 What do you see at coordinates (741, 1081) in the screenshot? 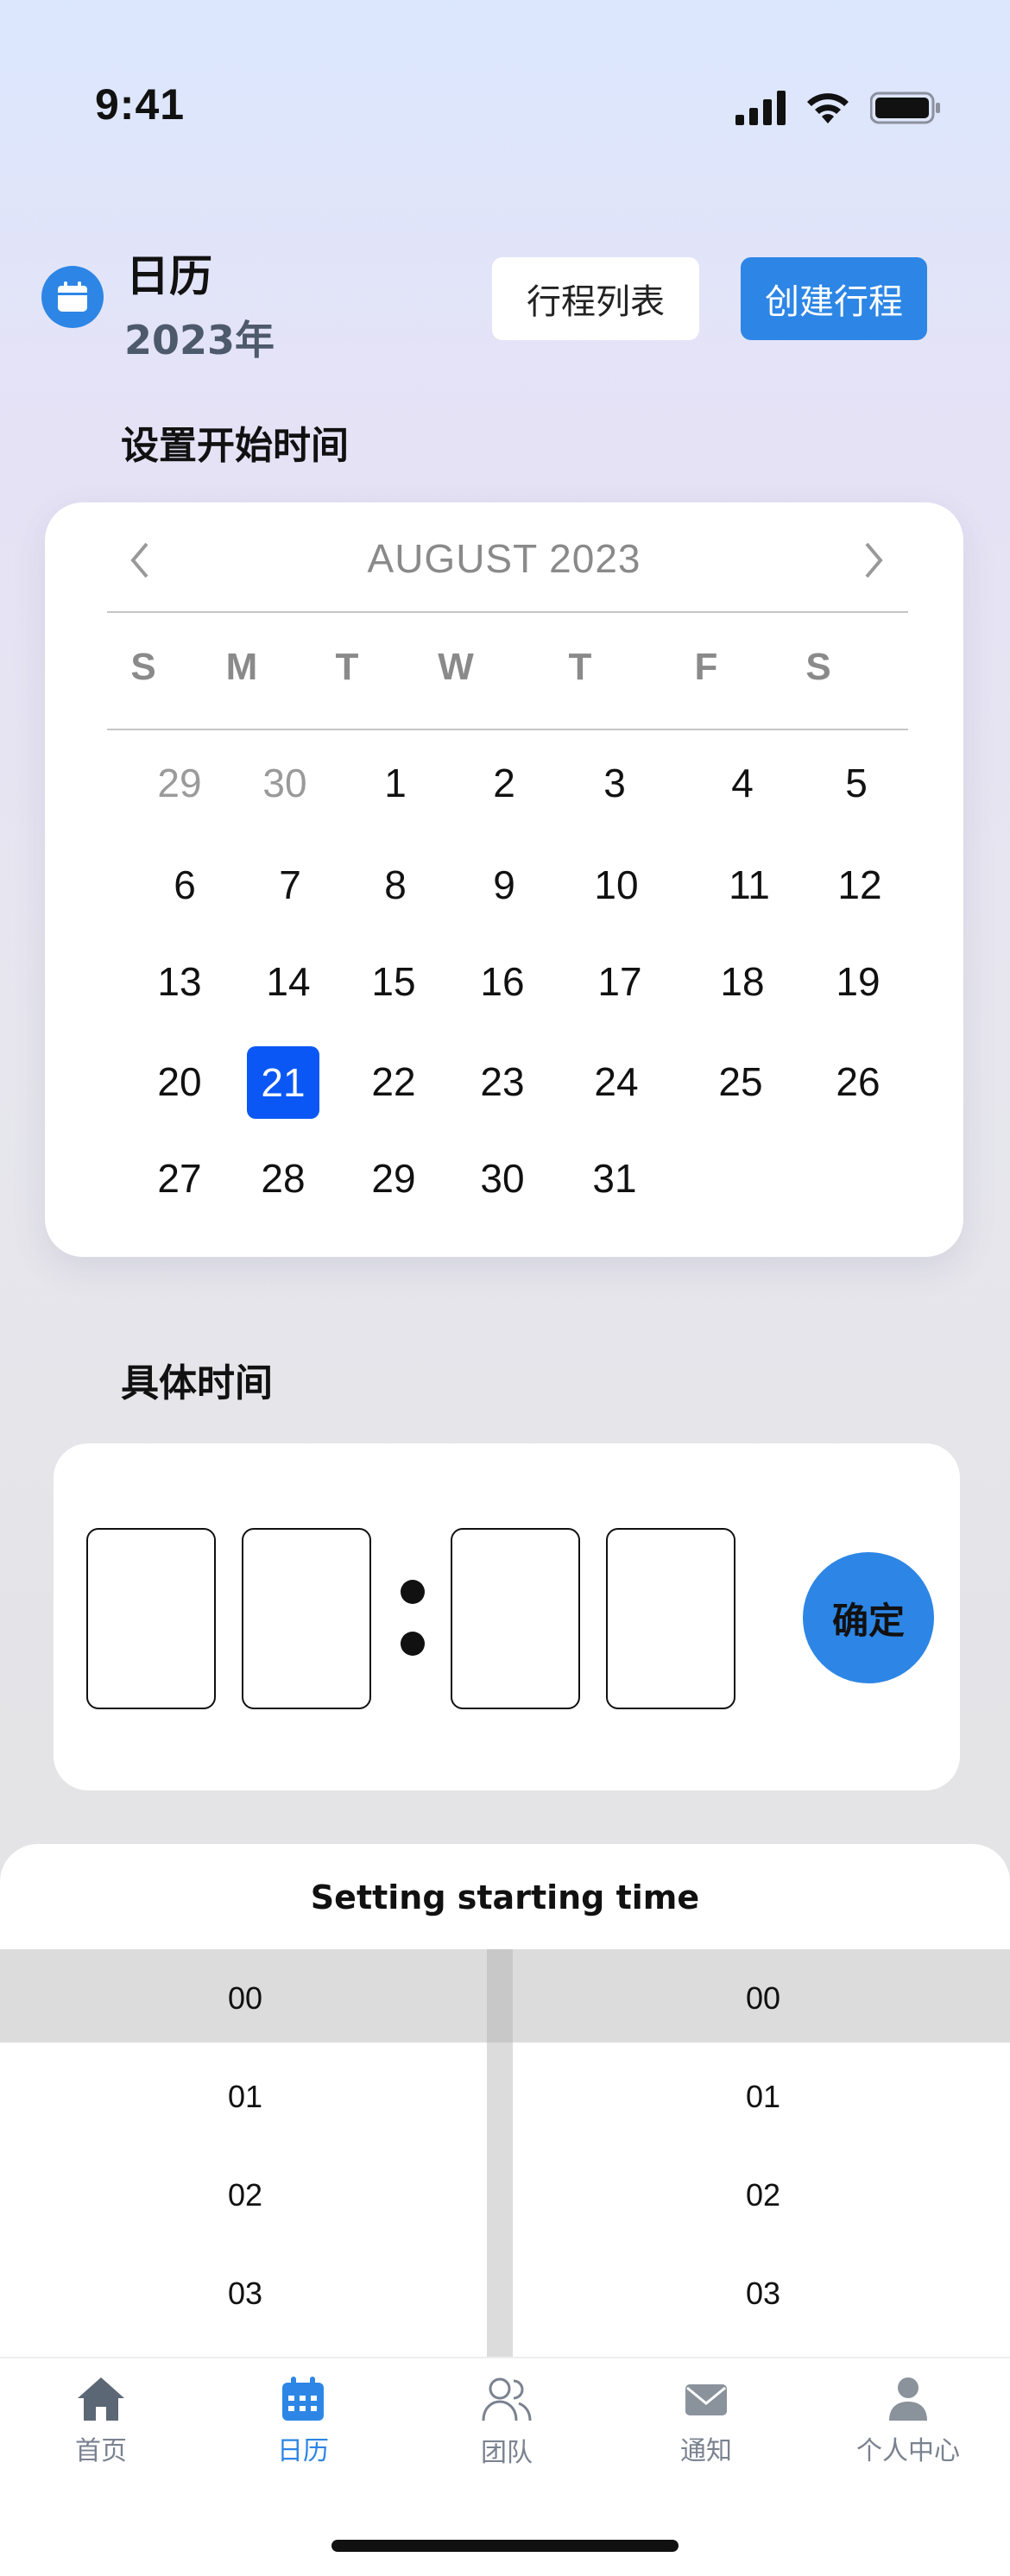
I see `calendar-day: 25` at bounding box center [741, 1081].